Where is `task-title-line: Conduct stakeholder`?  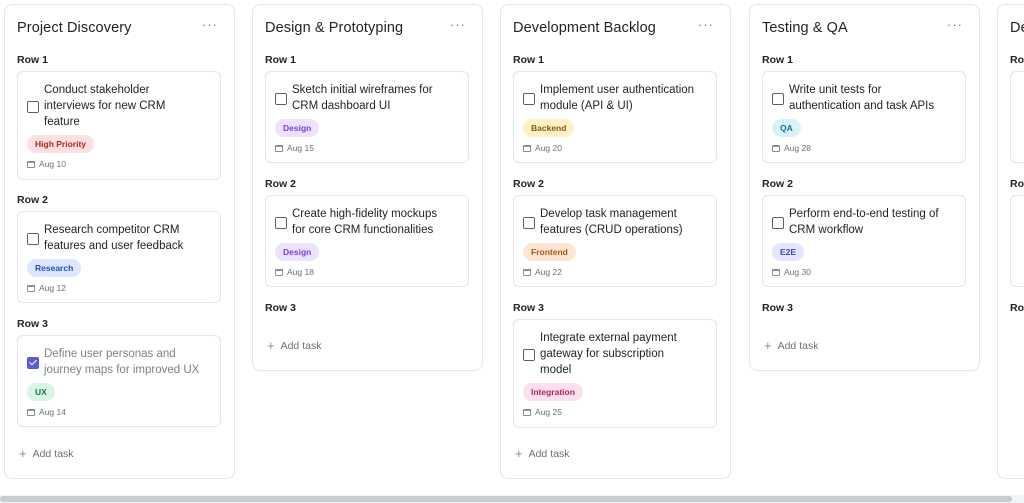
task-title-line: Conduct stakeholder is located at coordinates (97, 90).